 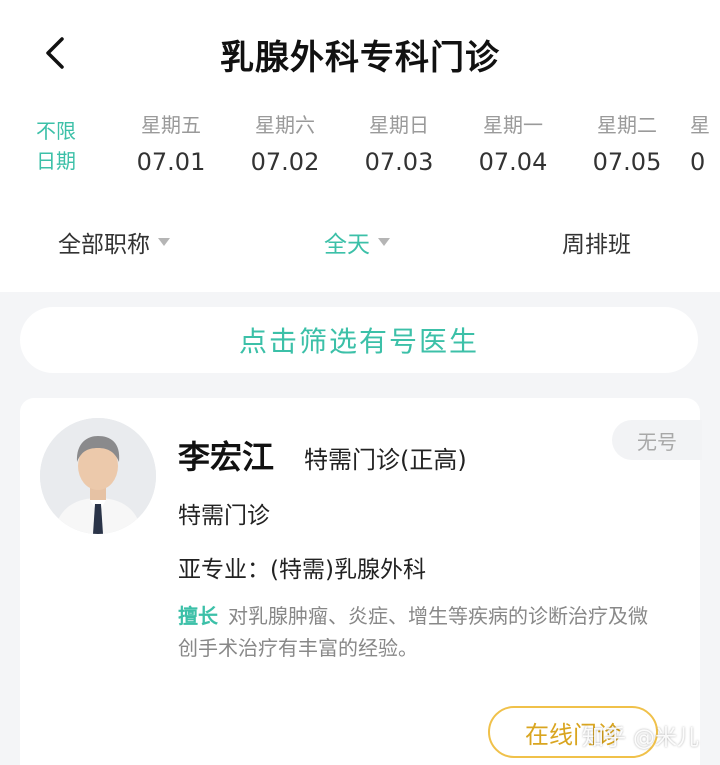 I want to click on title-filter-dropdown: 全部职称, so click(x=114, y=242).